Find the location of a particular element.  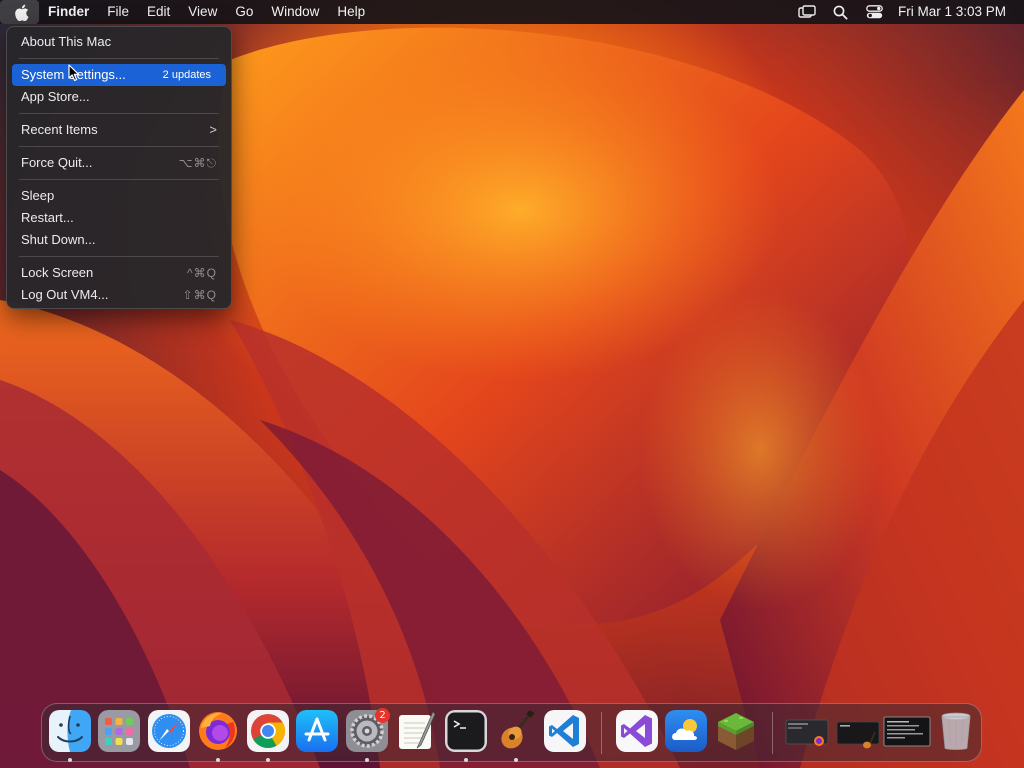

menu-item-lock-screen: Lock Screen ^⌘Q is located at coordinates (119, 273).